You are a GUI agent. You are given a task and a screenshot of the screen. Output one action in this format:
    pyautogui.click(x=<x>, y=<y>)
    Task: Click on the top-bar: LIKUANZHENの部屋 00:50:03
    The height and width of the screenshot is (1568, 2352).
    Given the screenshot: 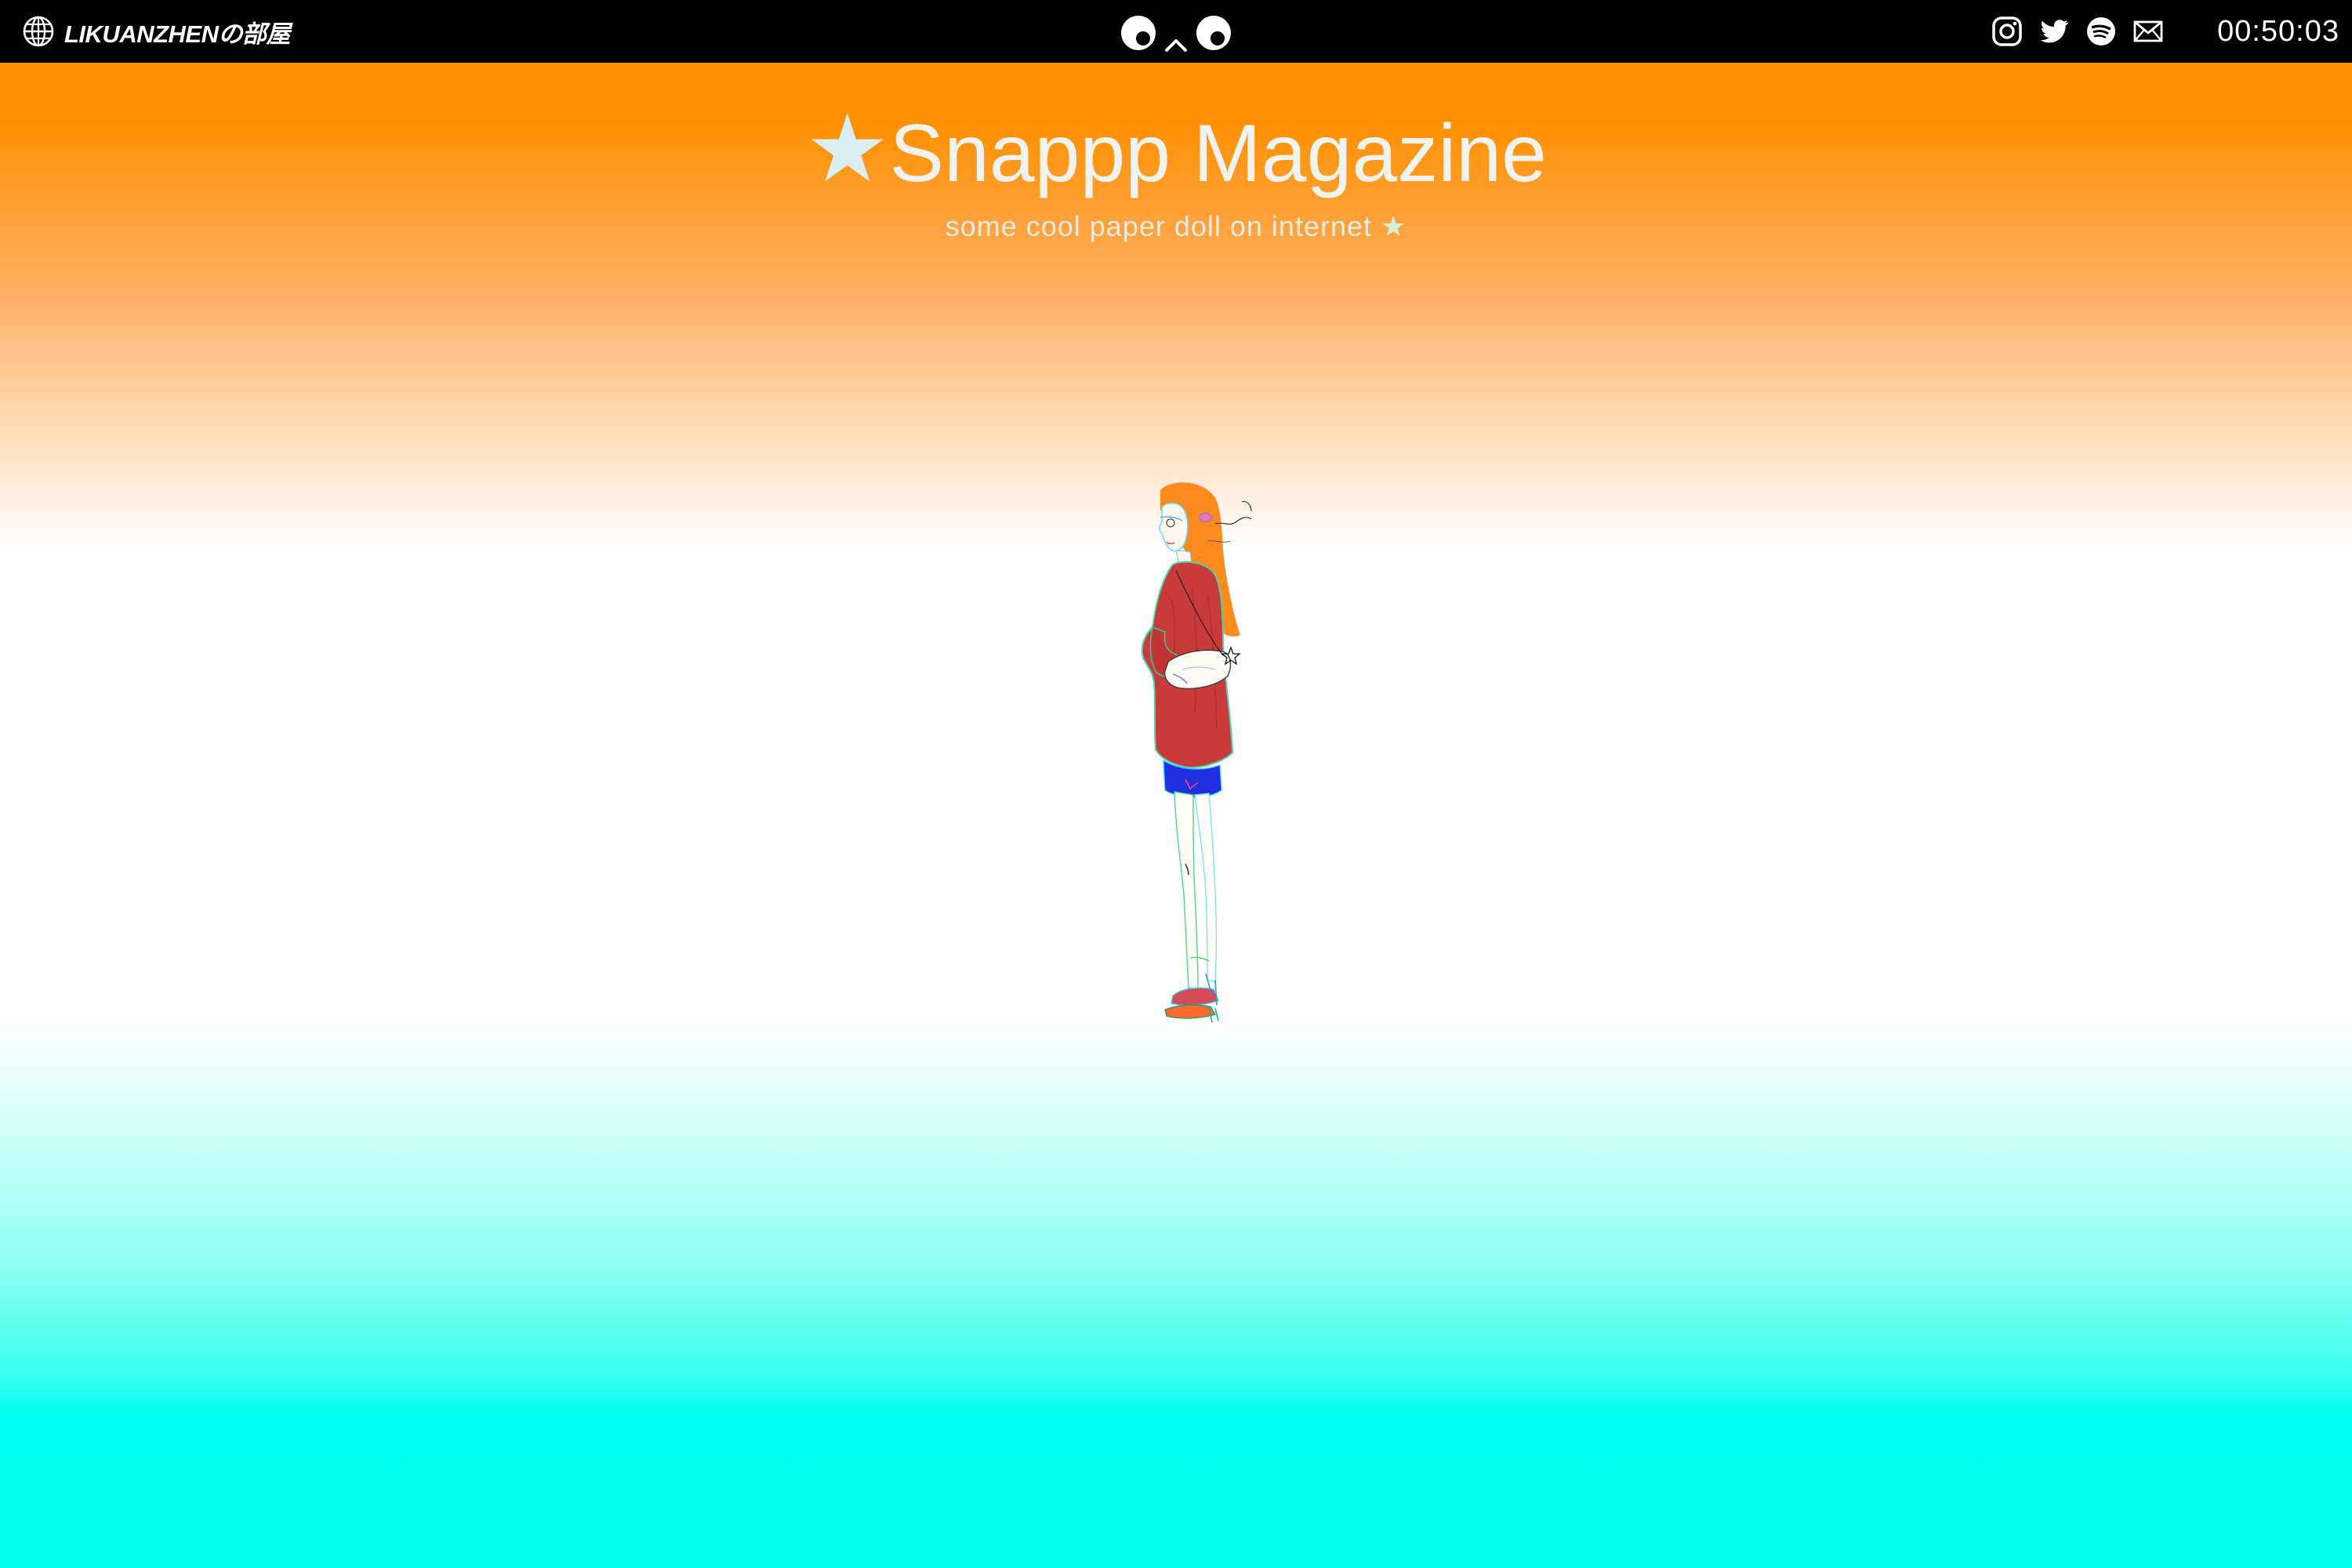 What is the action you would take?
    pyautogui.click(x=1176, y=32)
    